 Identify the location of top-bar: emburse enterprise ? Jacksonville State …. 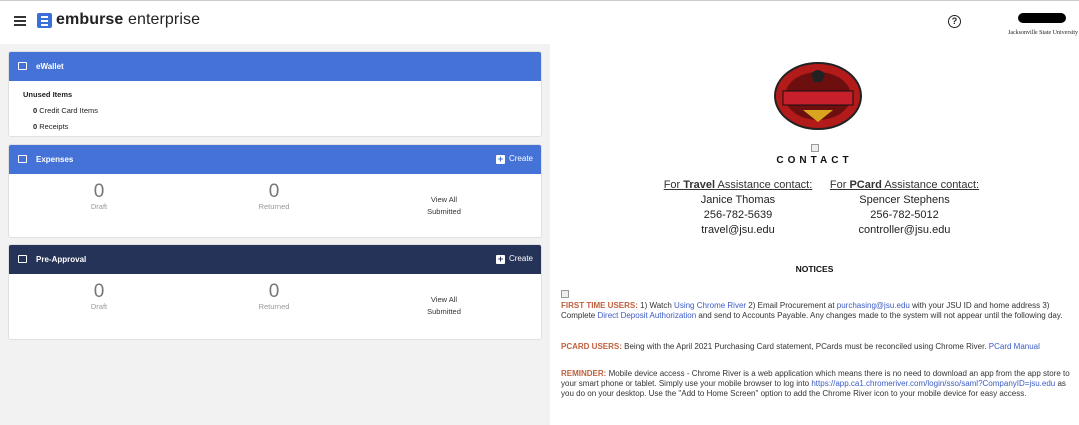
(539, 22).